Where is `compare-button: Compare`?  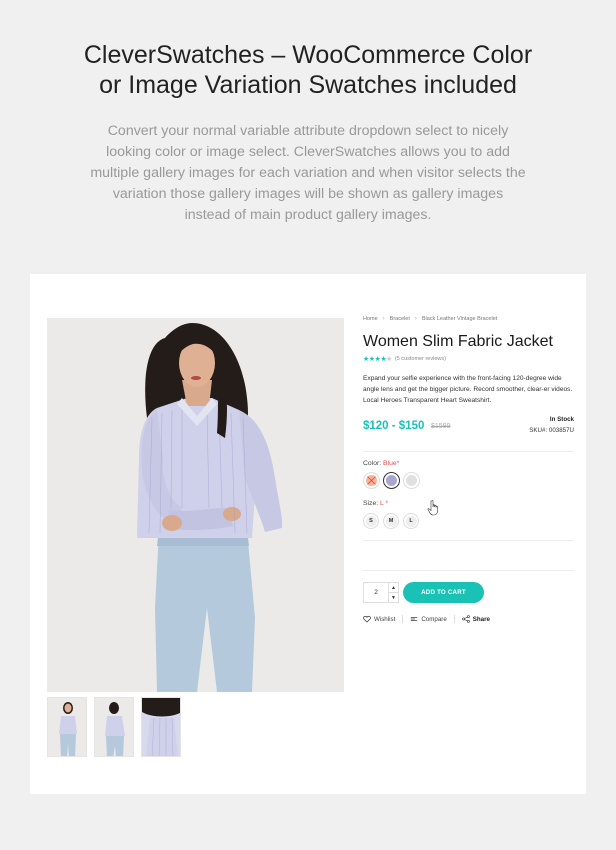
compare-button: Compare is located at coordinates (428, 619).